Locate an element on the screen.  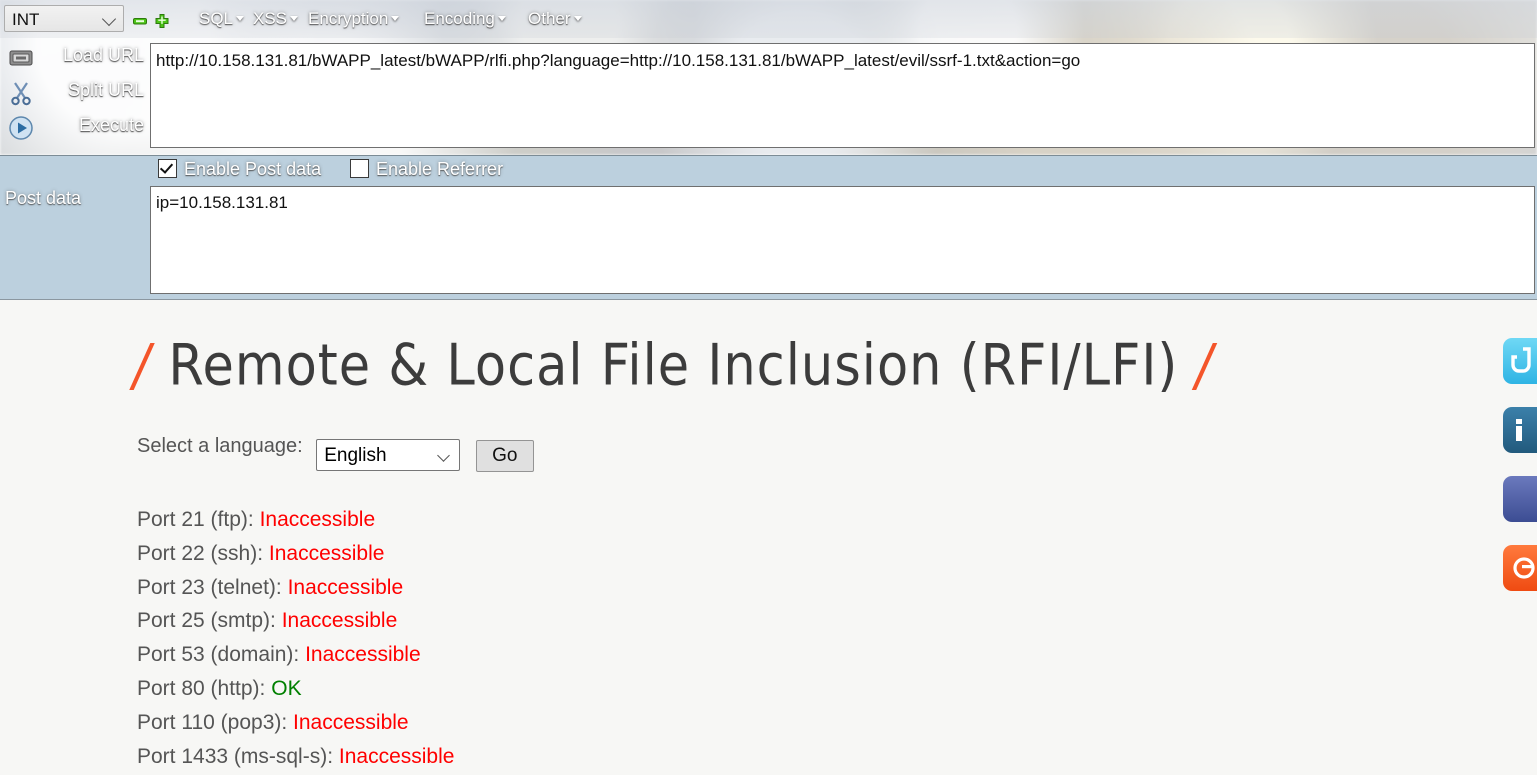
port-label: Port 21 (ftp): is located at coordinates (195, 519).